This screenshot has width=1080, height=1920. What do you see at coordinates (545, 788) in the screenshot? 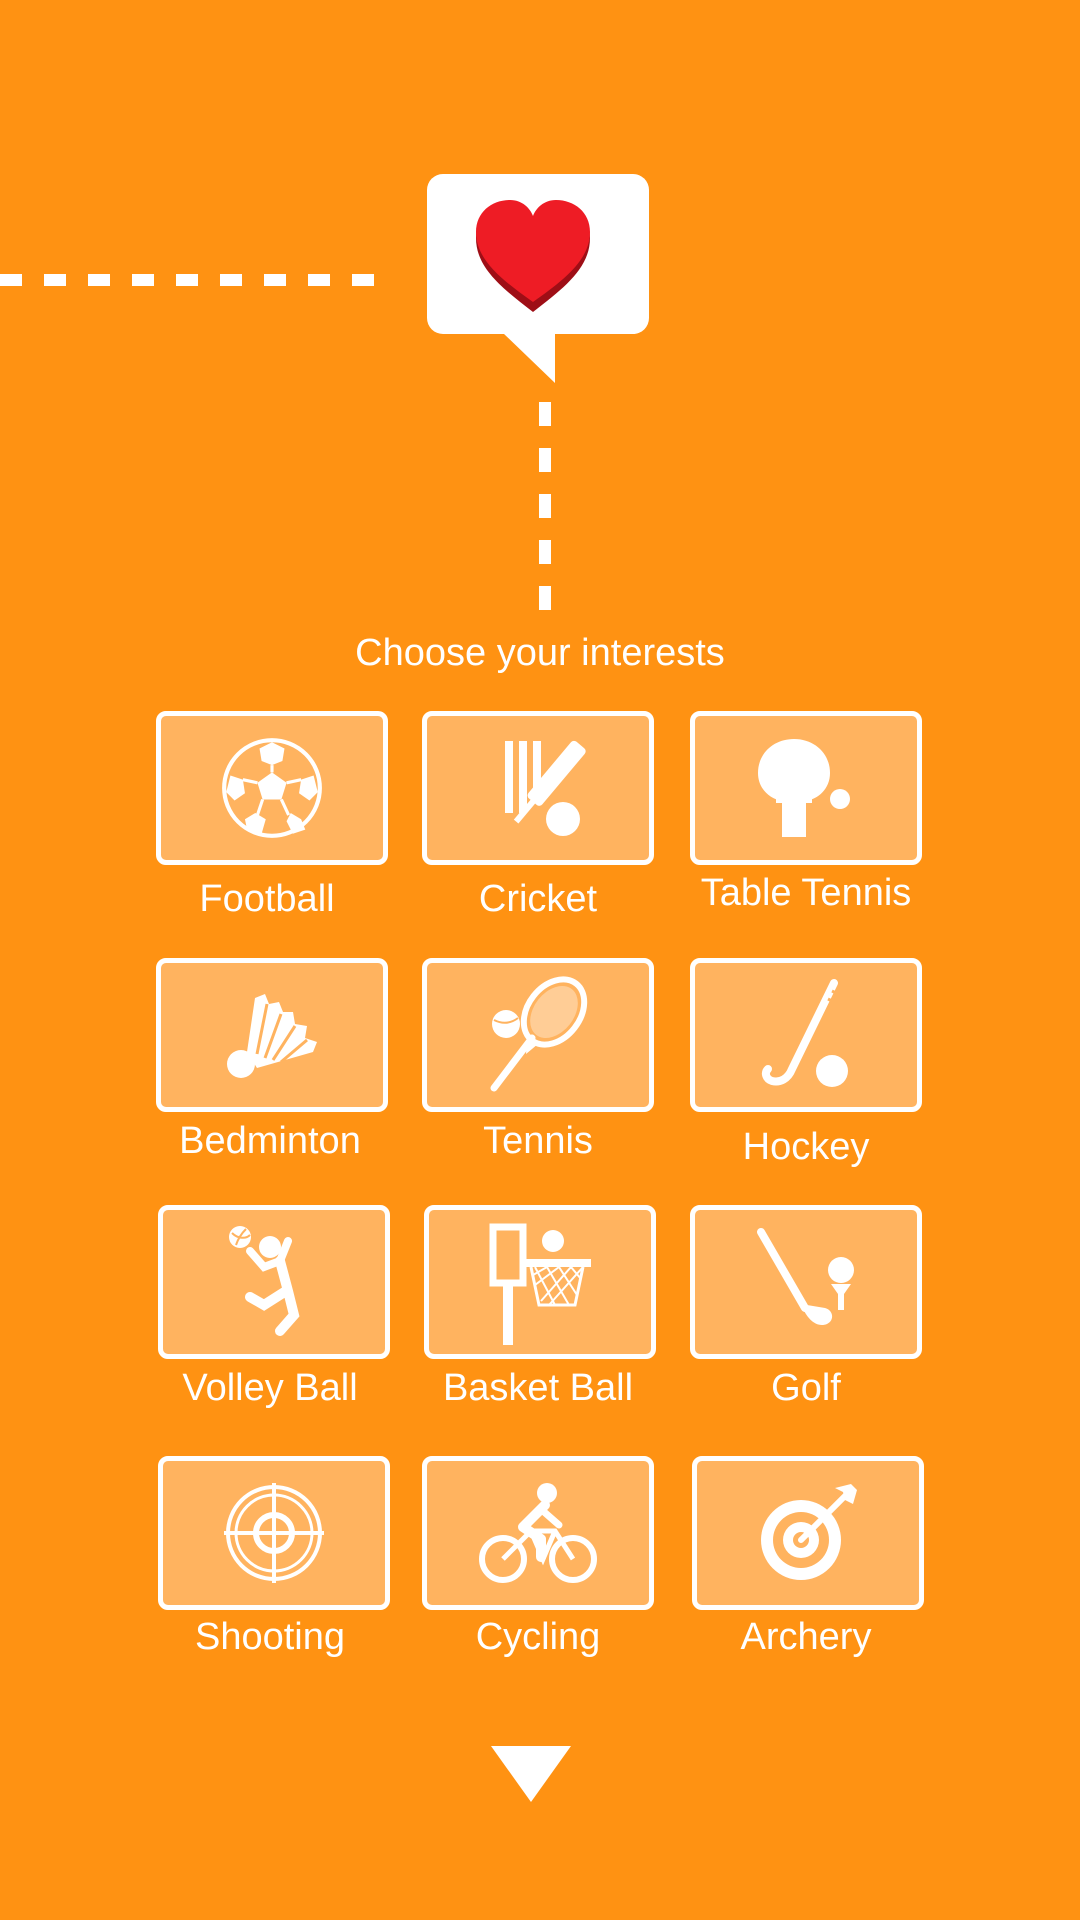
I see `cricket-icon` at bounding box center [545, 788].